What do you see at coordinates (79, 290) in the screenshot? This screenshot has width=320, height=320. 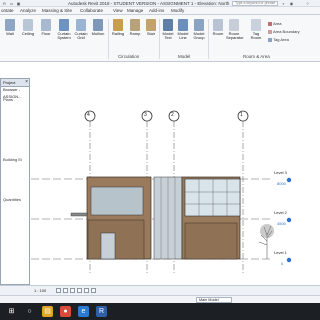 I see `shadows-icon` at bounding box center [79, 290].